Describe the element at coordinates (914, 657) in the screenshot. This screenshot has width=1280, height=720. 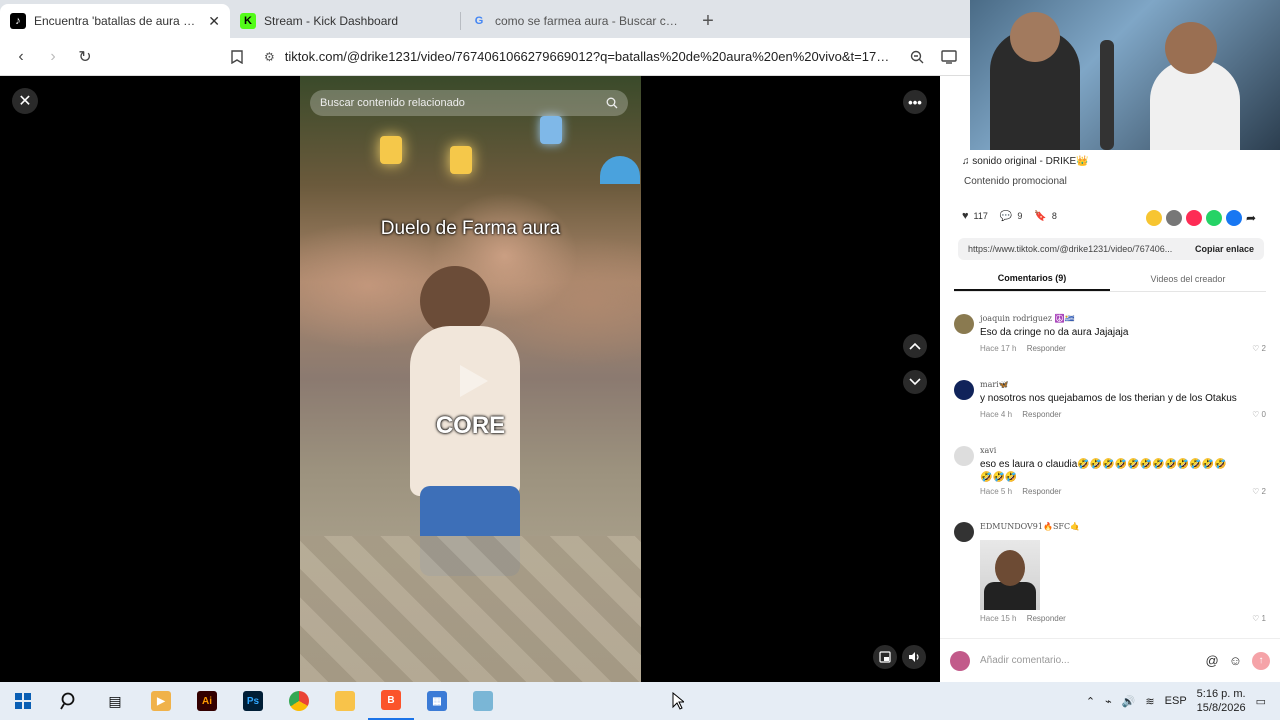
I see `volume-button` at that location.